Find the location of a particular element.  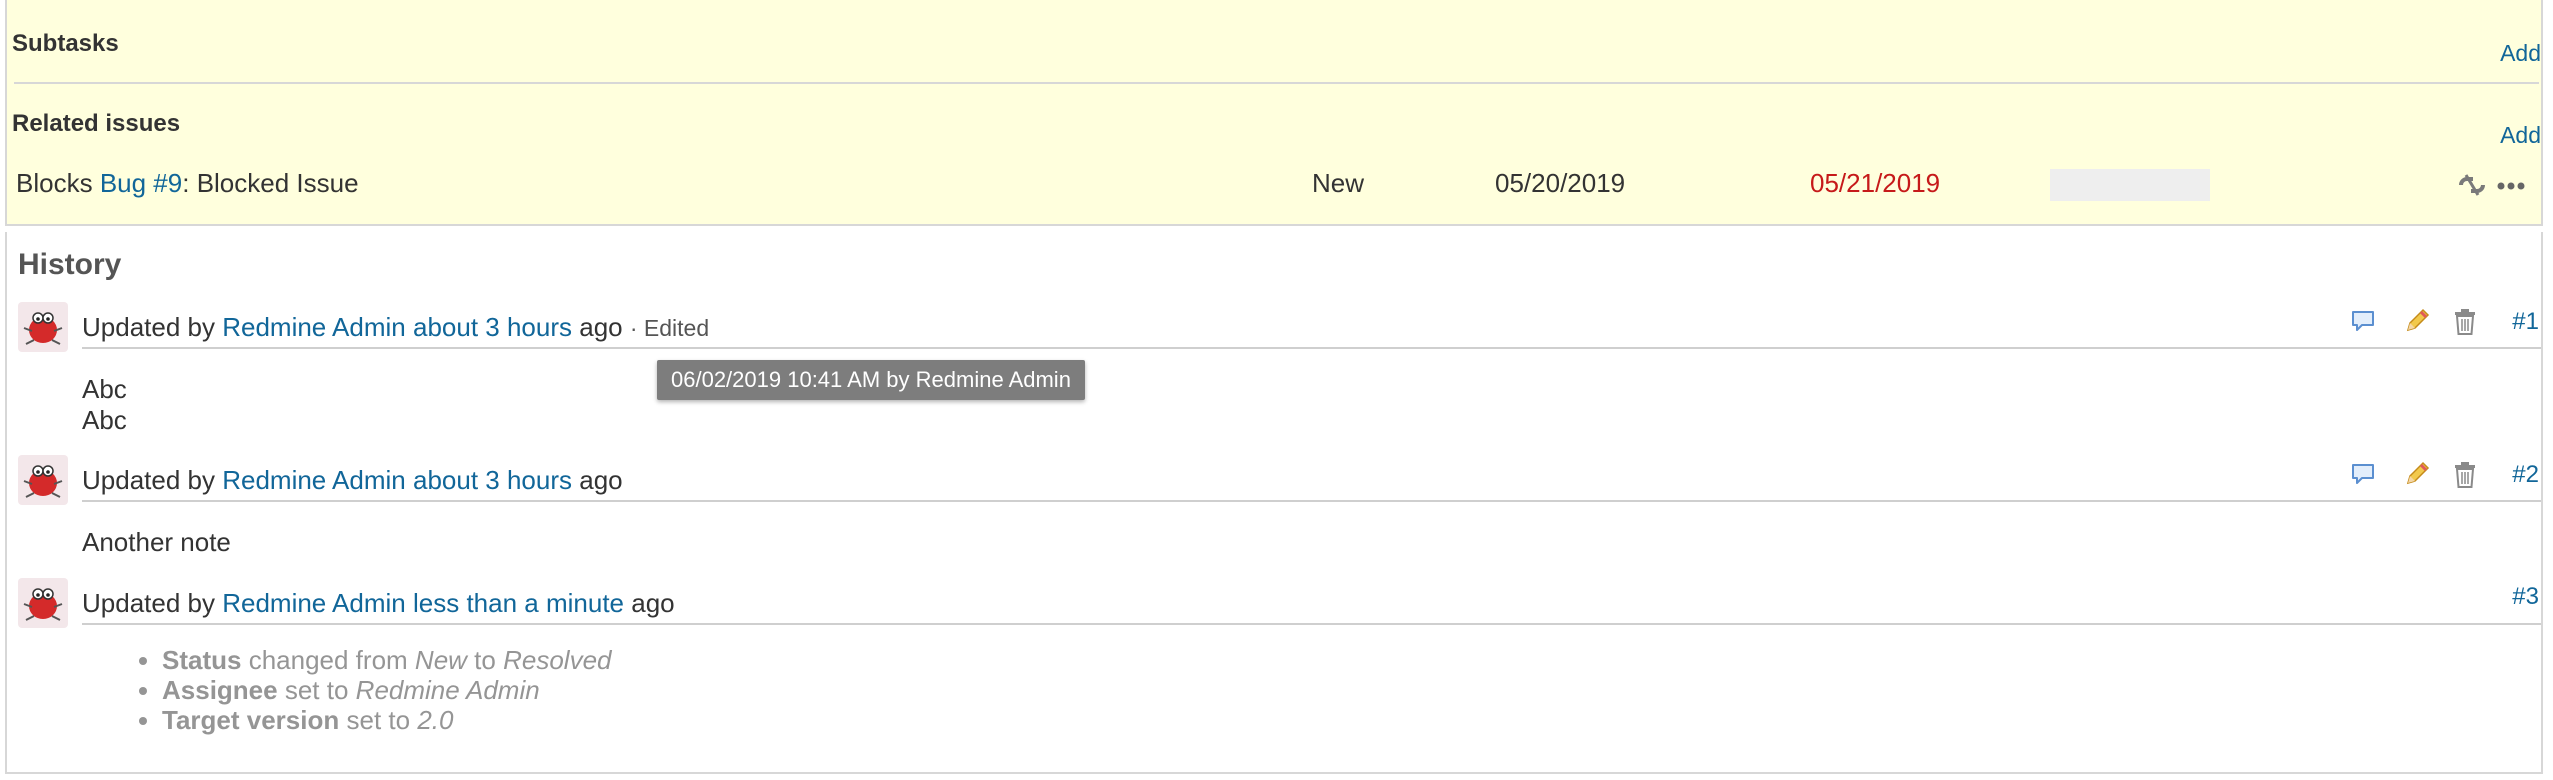

related-issue-row: Blocks Bug #9: Blocked Issue is located at coordinates (187, 183).